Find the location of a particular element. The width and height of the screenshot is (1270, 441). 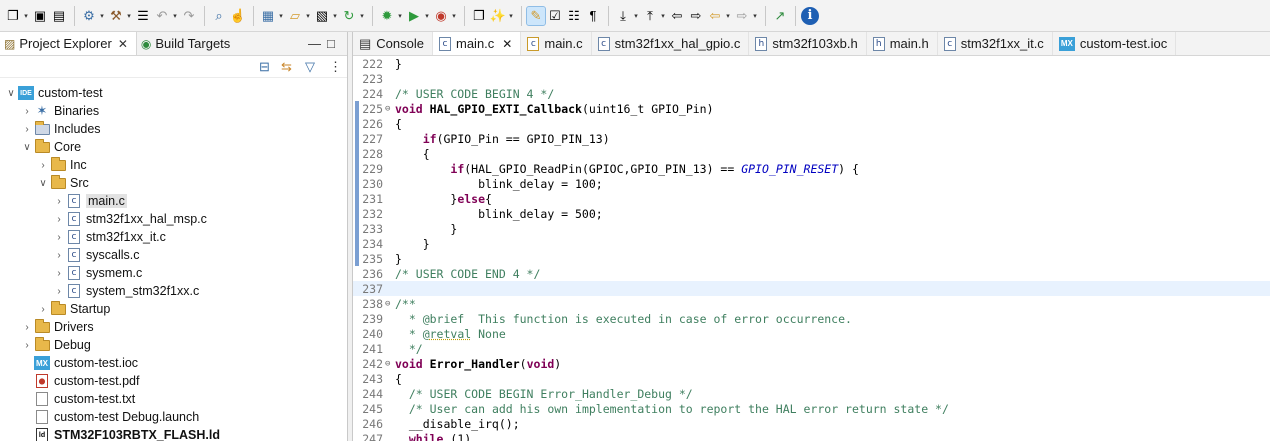

tab-main-c: c main.c ✕ is located at coordinates (477, 43).